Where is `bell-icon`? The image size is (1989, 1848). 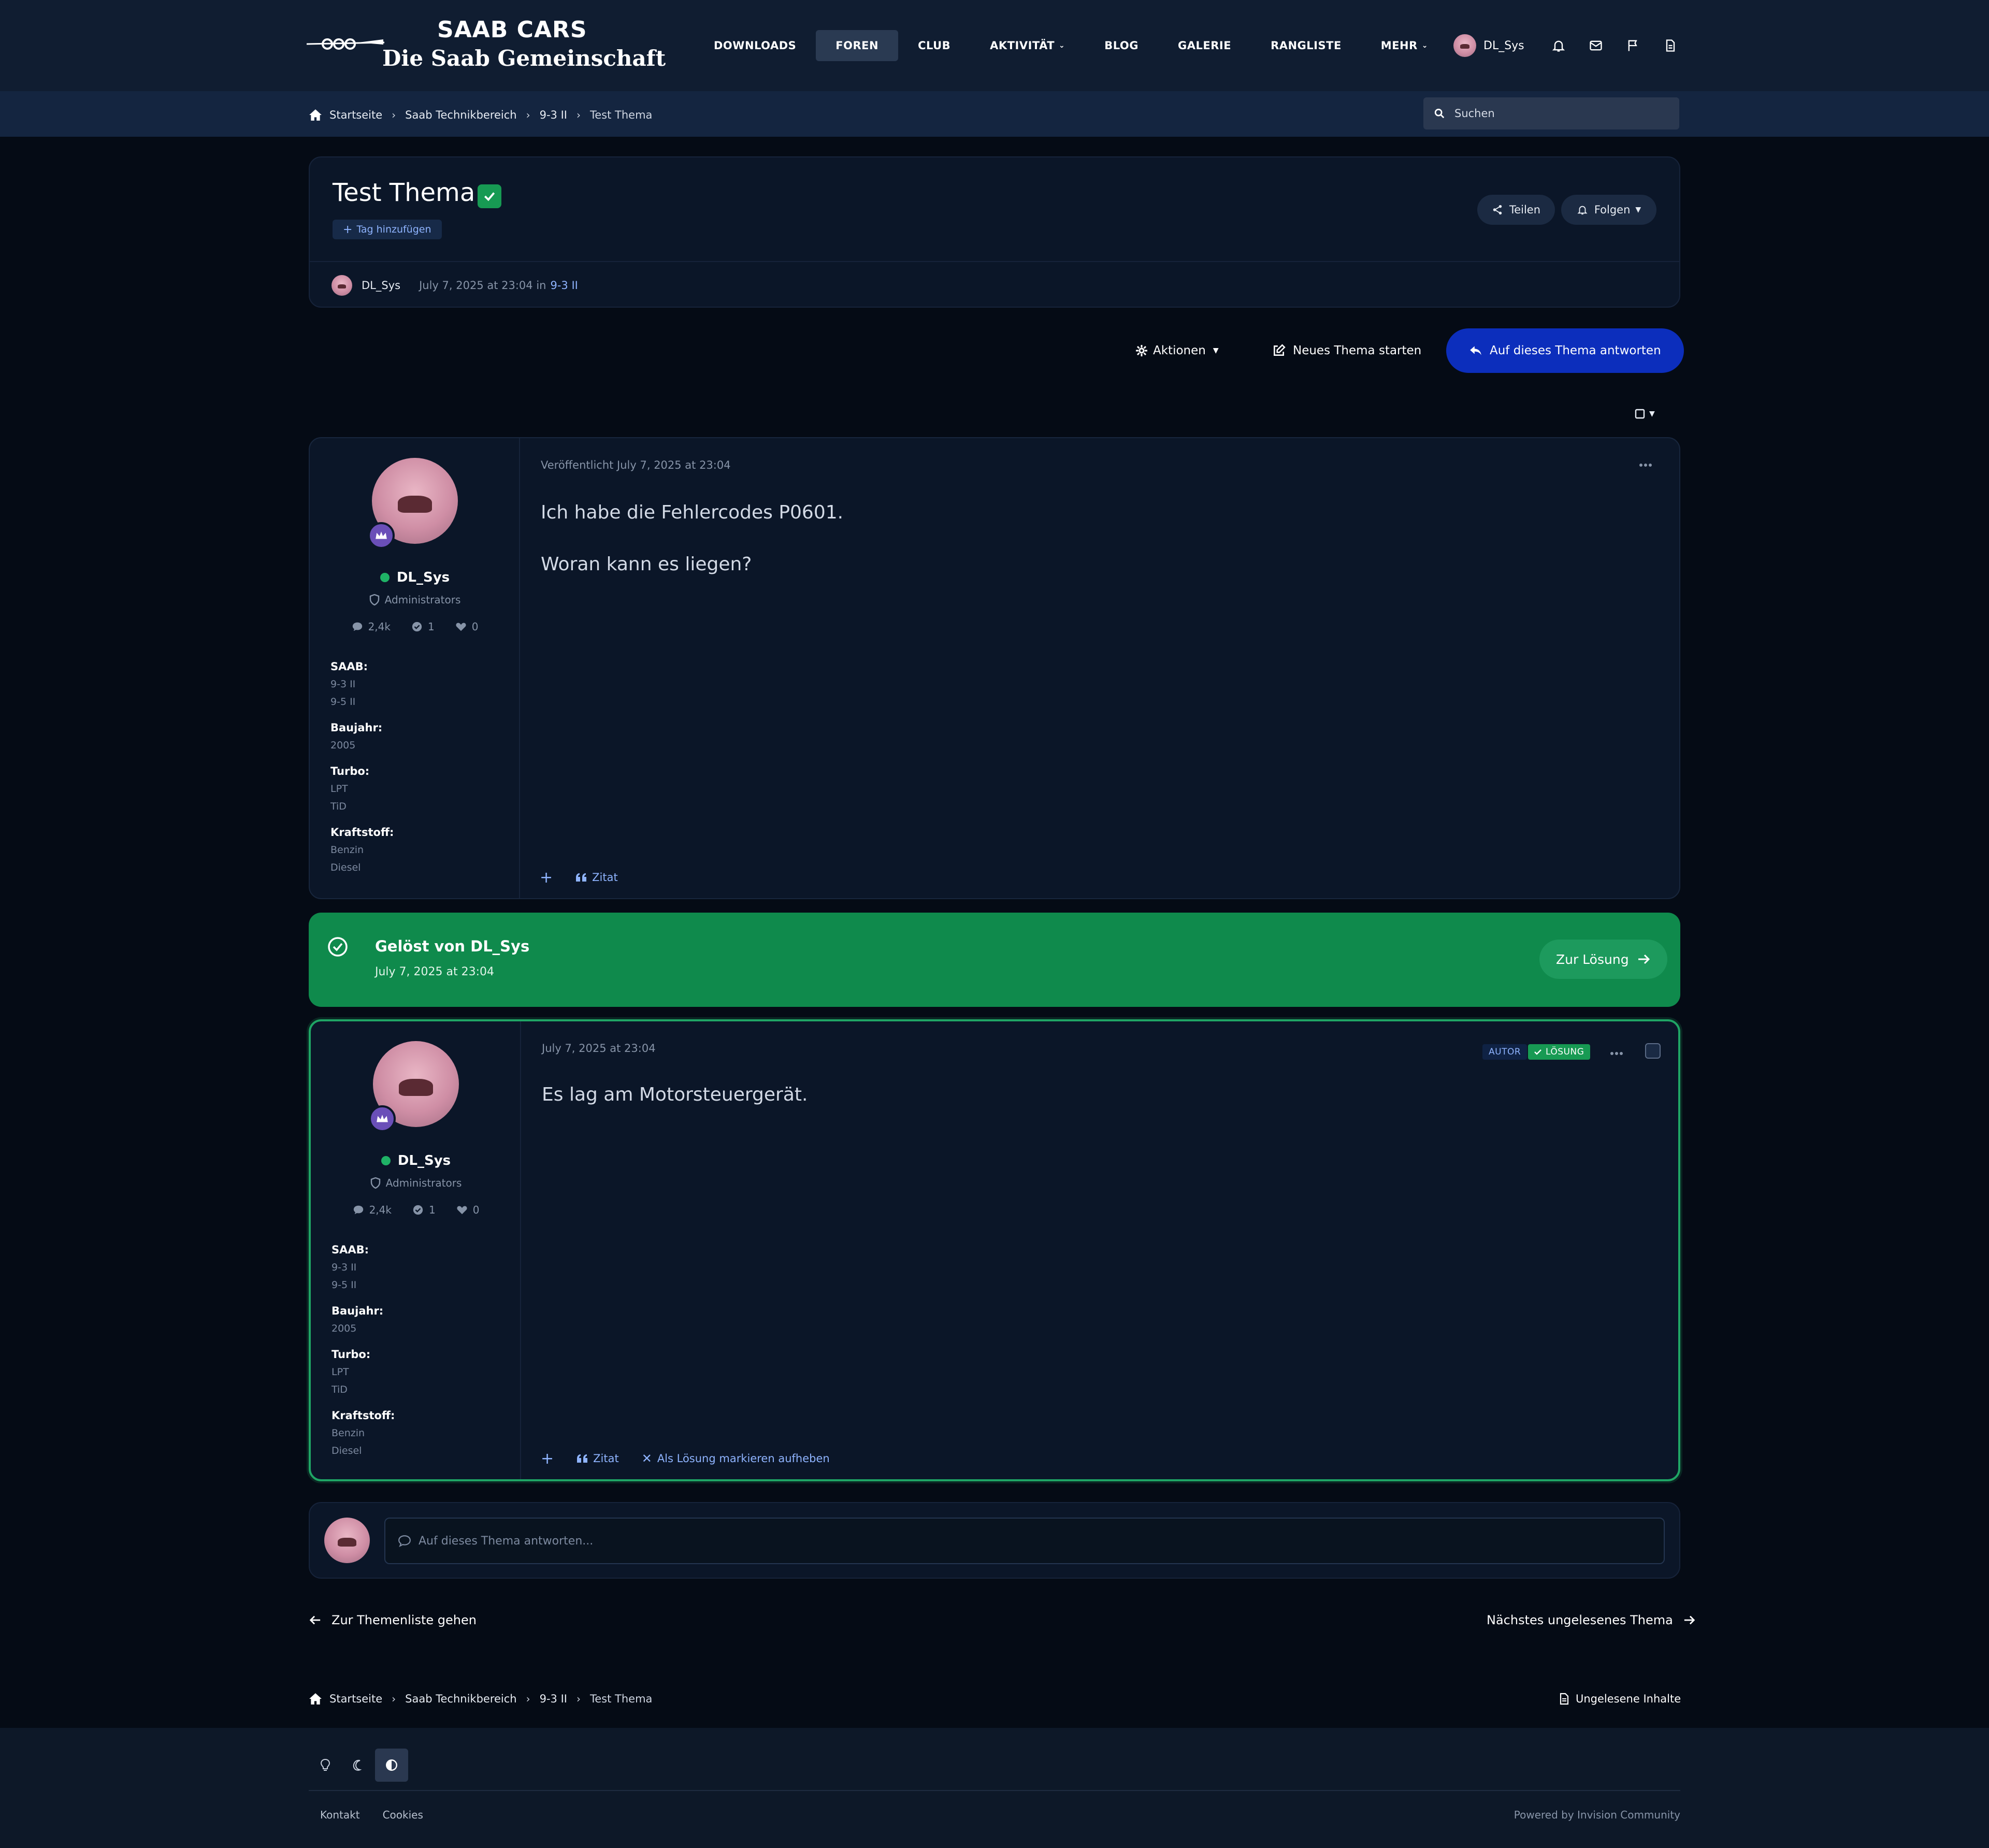
bell-icon is located at coordinates (1558, 45).